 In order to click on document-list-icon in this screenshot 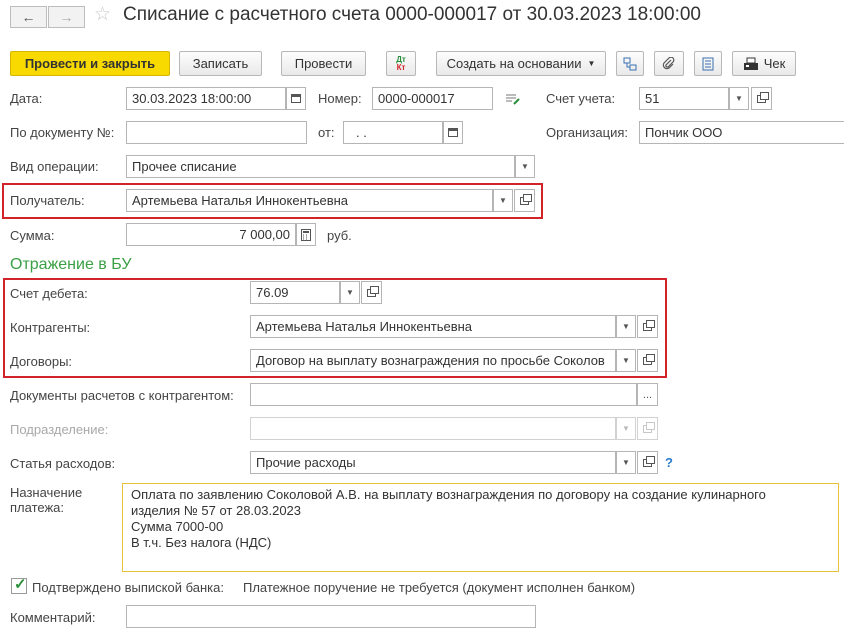, I will do `click(708, 63)`.